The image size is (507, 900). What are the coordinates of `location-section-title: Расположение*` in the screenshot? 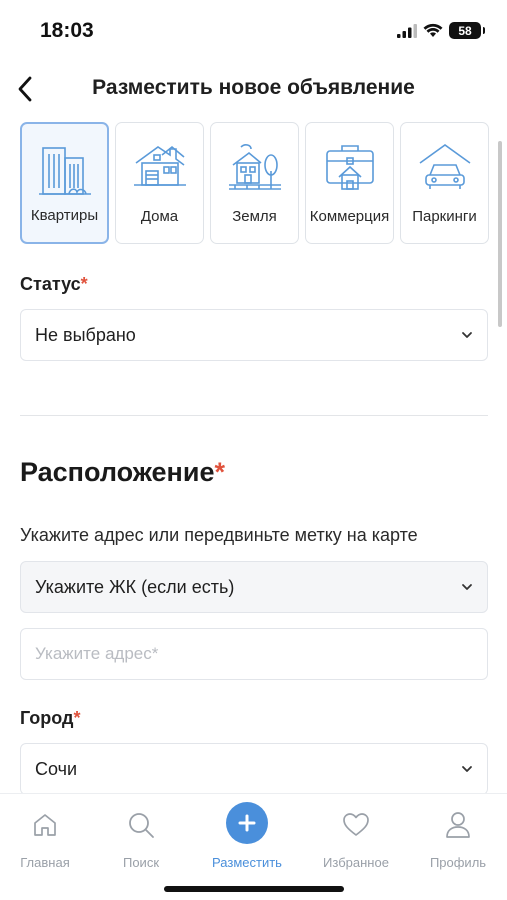 It's located at (122, 472).